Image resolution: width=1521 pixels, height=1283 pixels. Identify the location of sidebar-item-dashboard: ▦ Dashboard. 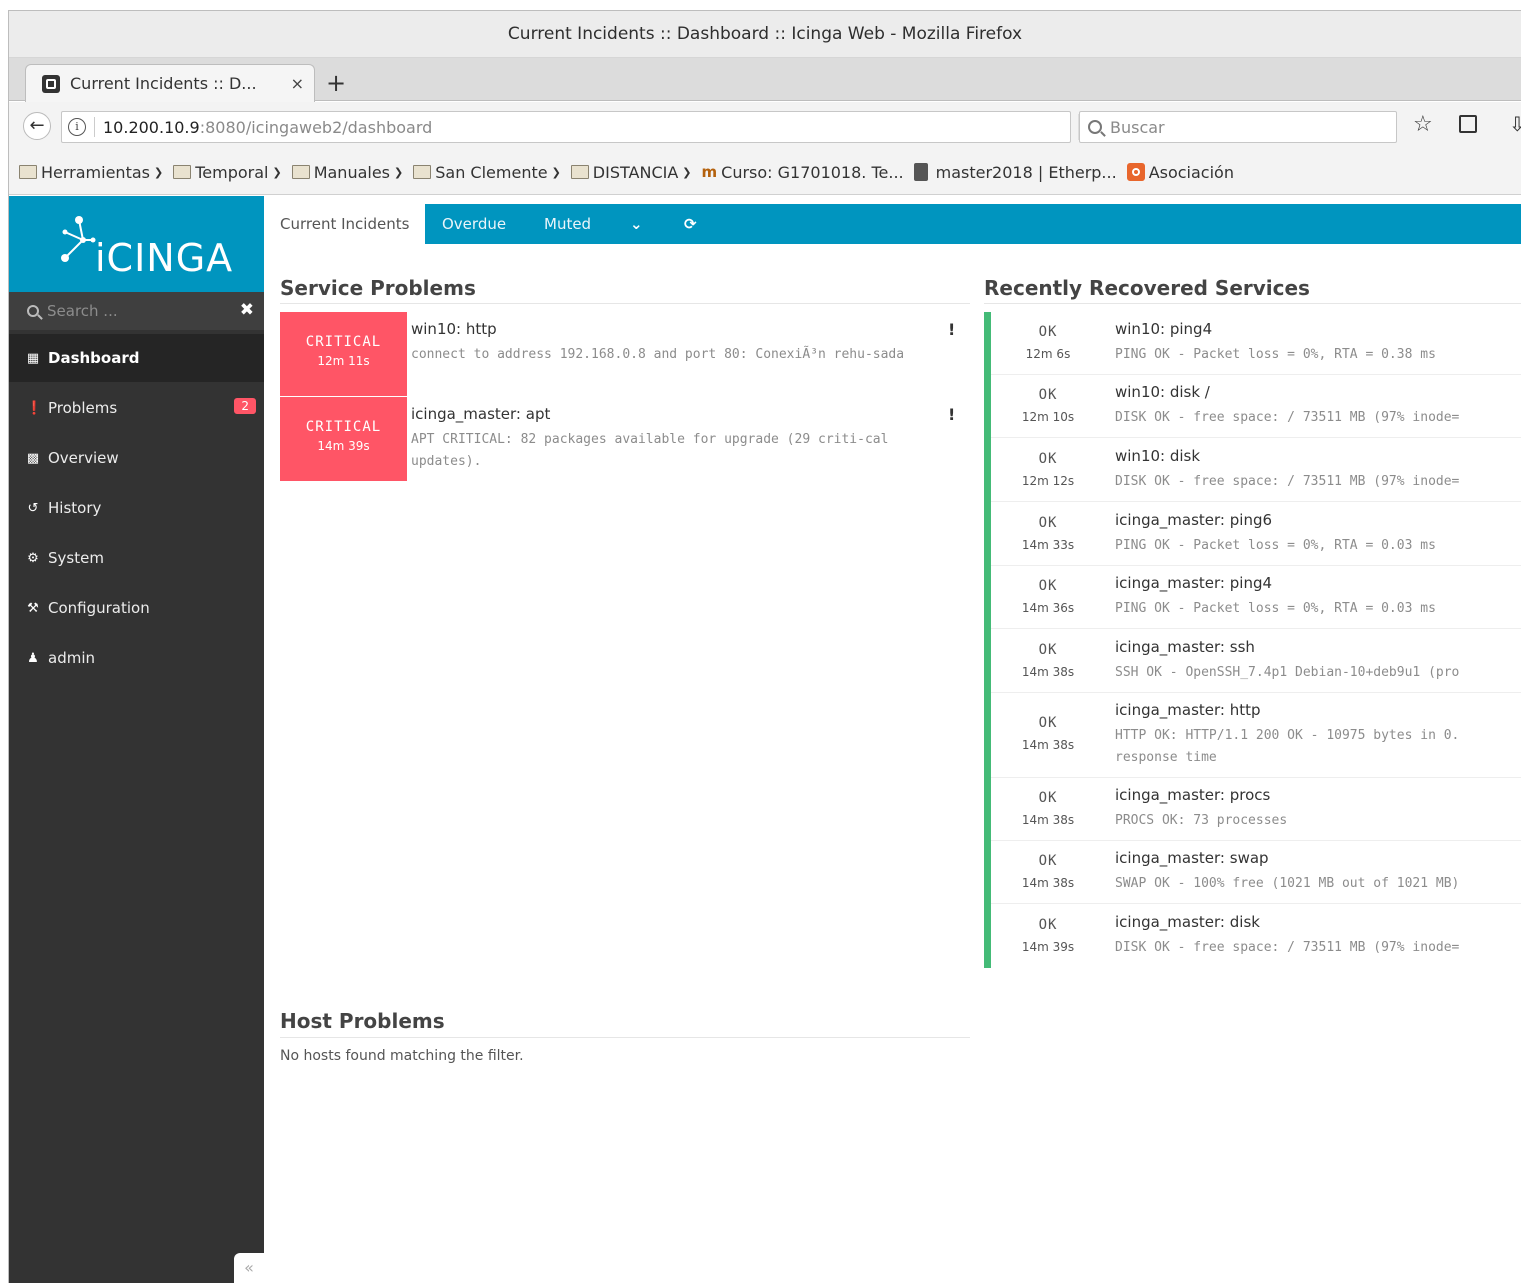
(136, 358).